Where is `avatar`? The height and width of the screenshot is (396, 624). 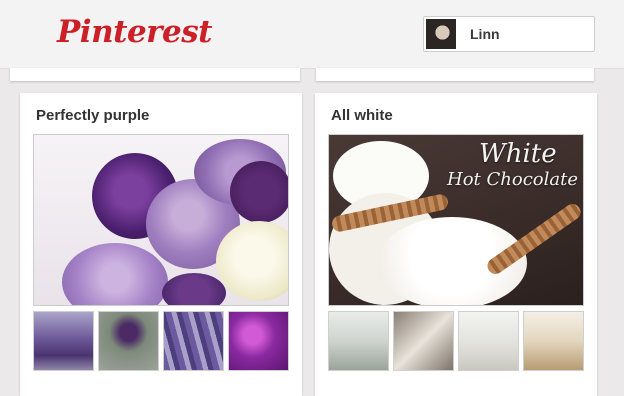
avatar is located at coordinates (441, 34).